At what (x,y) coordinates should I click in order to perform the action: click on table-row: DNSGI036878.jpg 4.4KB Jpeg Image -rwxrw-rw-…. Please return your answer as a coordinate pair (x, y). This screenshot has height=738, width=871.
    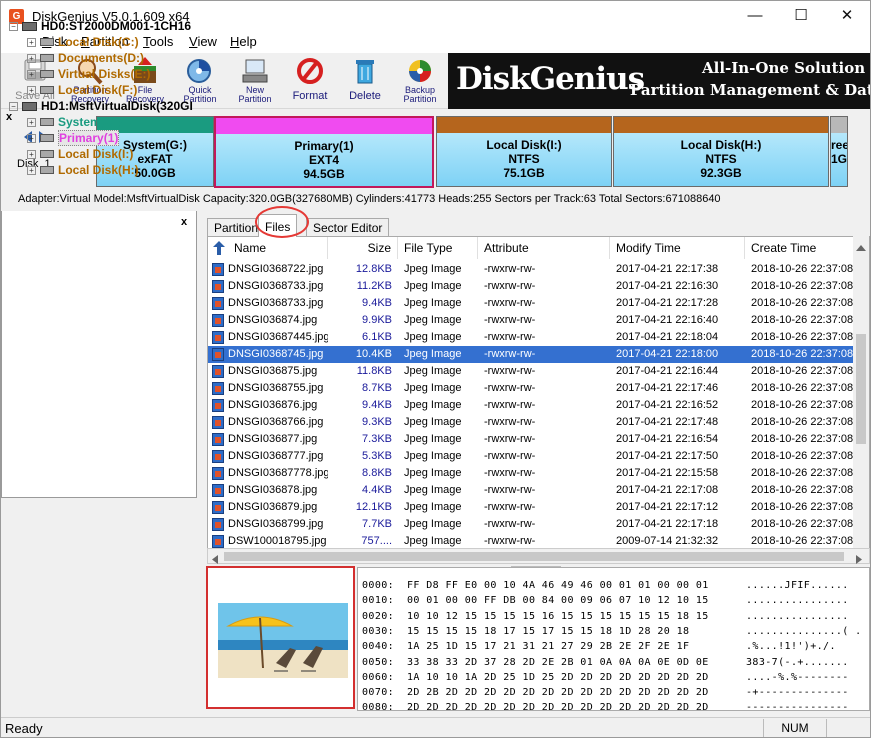
    Looking at the image, I should click on (532, 490).